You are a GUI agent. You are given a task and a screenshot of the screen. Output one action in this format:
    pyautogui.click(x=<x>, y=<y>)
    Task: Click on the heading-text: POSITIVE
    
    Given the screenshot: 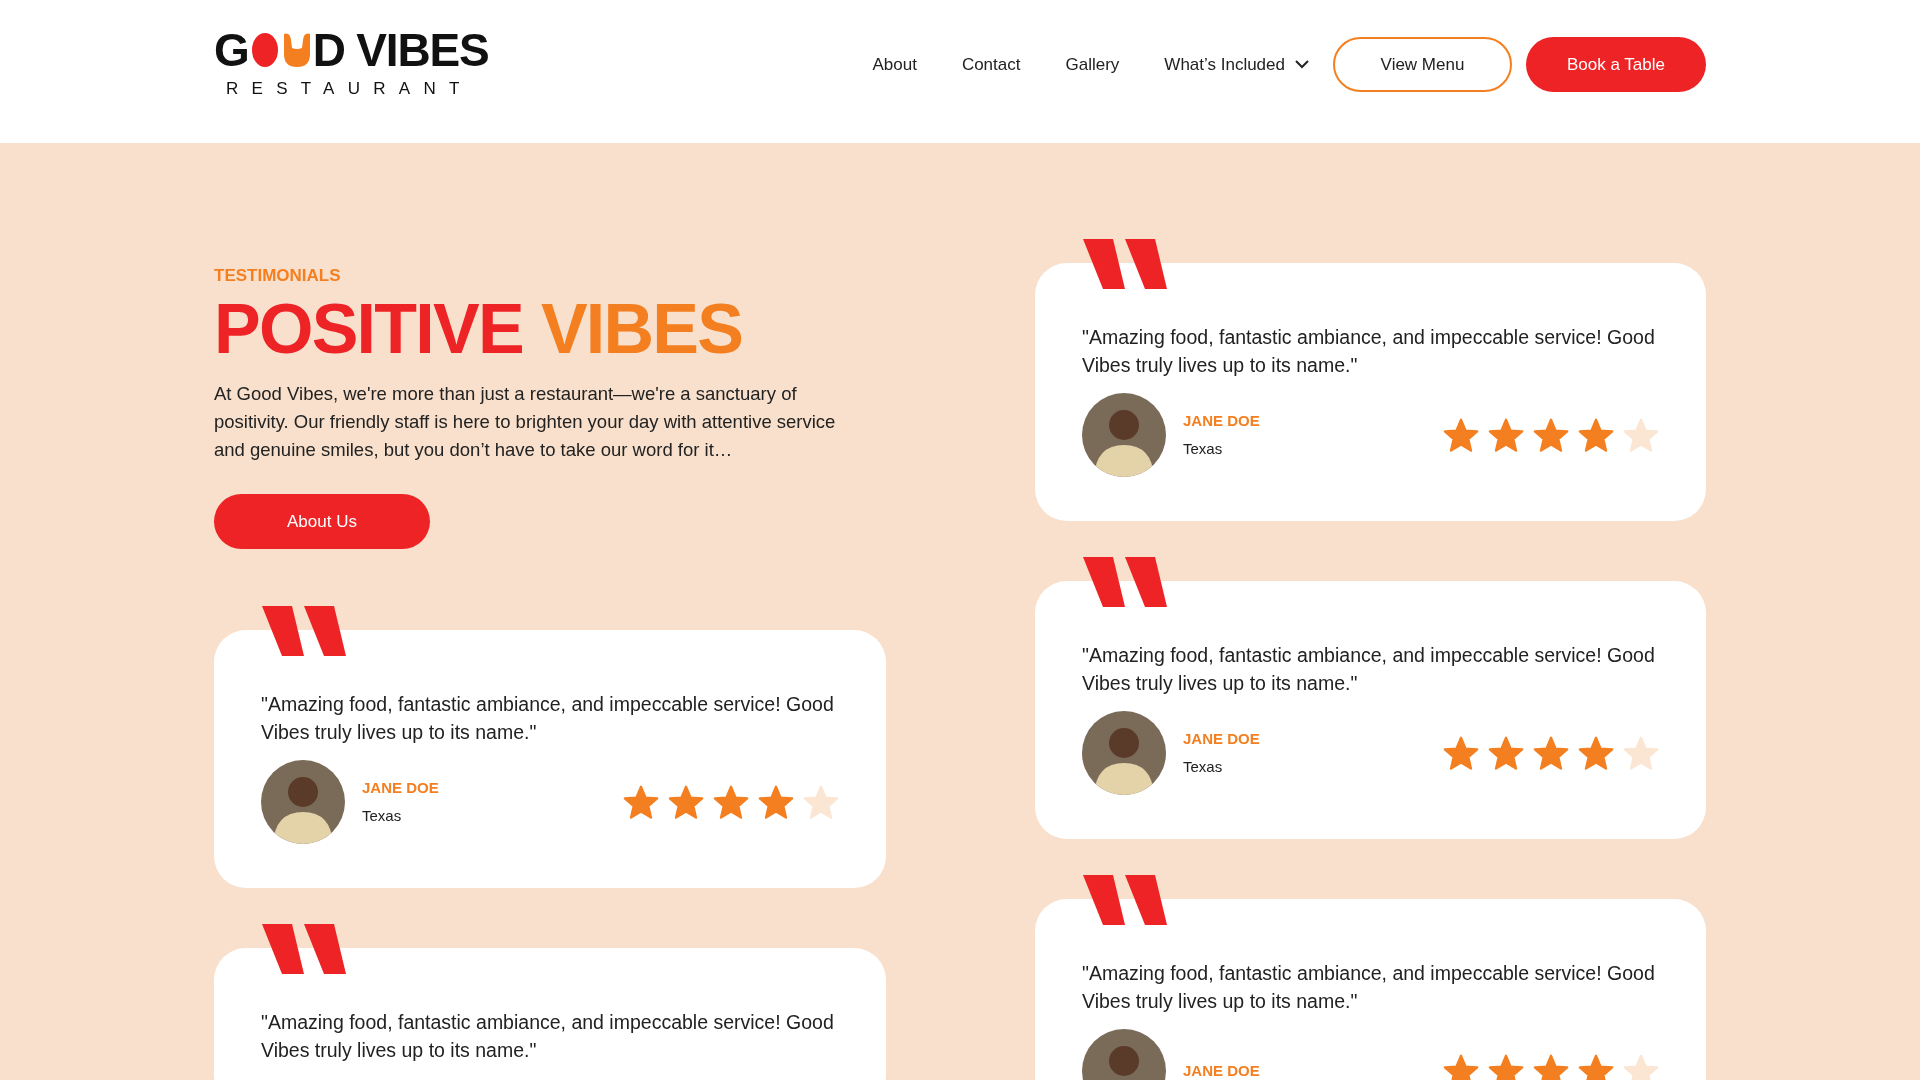 What is the action you would take?
    pyautogui.click(x=368, y=329)
    